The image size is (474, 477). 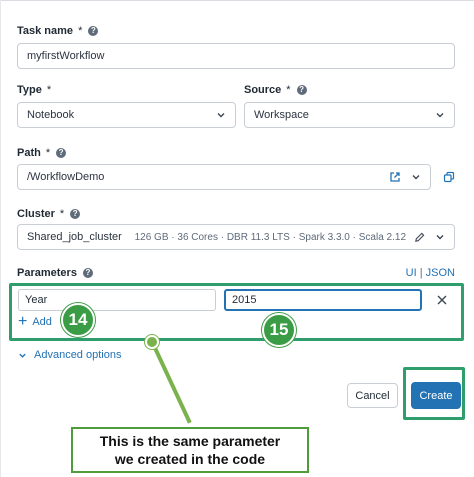 I want to click on create-button: Create, so click(x=436, y=395).